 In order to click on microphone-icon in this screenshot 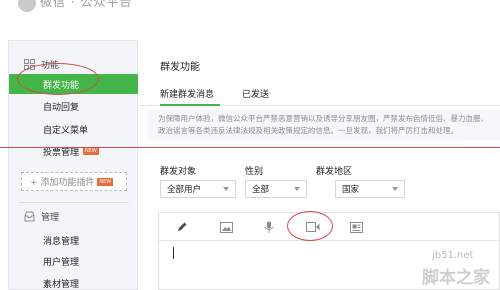, I will do `click(269, 227)`.